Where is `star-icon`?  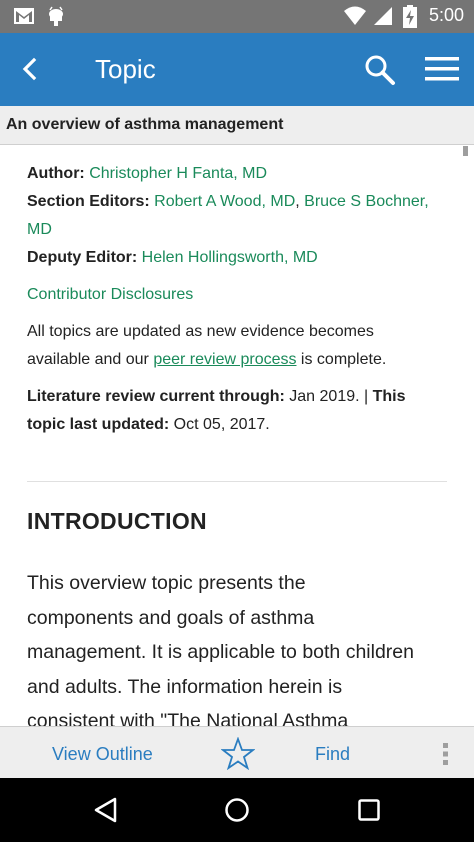 star-icon is located at coordinates (238, 753).